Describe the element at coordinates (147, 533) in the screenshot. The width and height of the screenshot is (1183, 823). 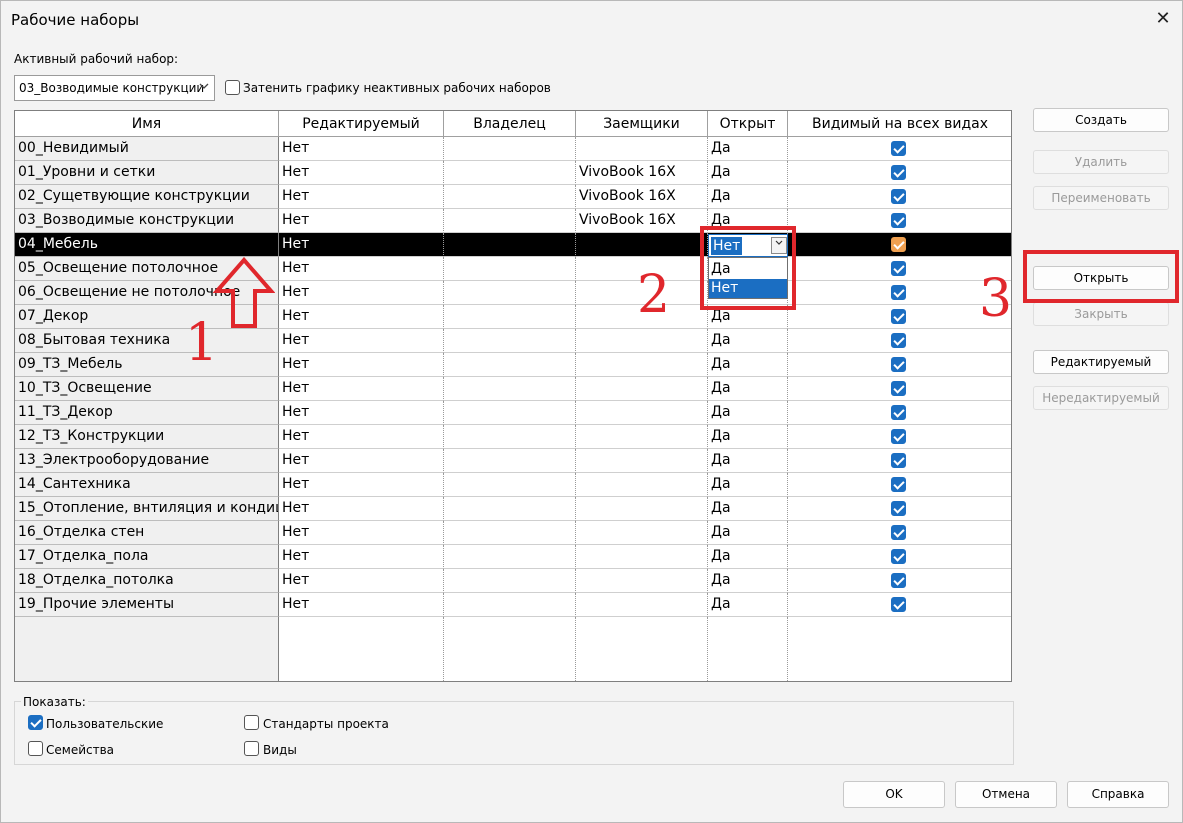
I see `row-name: 16_Отделка стен` at that location.